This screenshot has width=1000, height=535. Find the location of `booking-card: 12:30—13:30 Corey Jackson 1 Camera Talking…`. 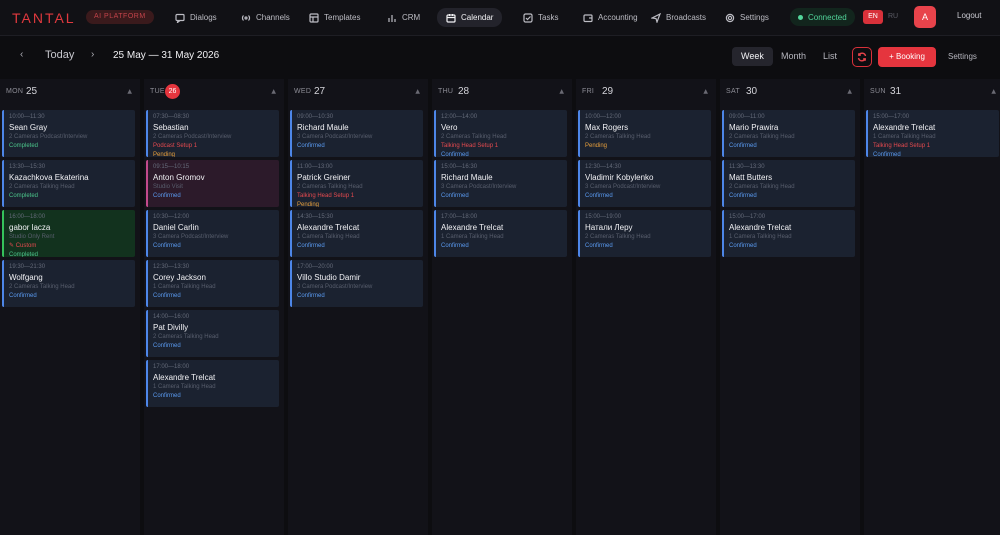

booking-card: 12:30—13:30 Corey Jackson 1 Camera Talking… is located at coordinates (212, 283).